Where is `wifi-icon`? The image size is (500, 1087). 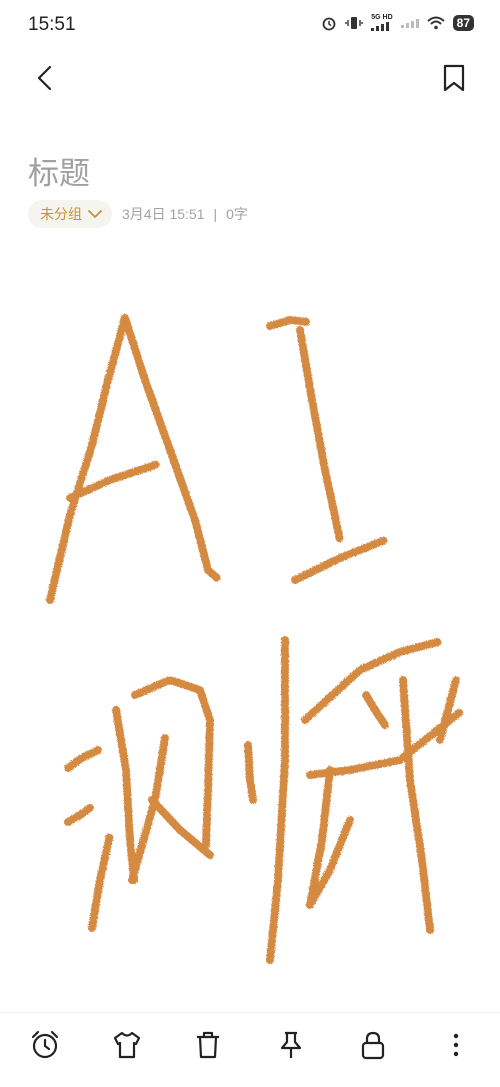 wifi-icon is located at coordinates (435, 22).